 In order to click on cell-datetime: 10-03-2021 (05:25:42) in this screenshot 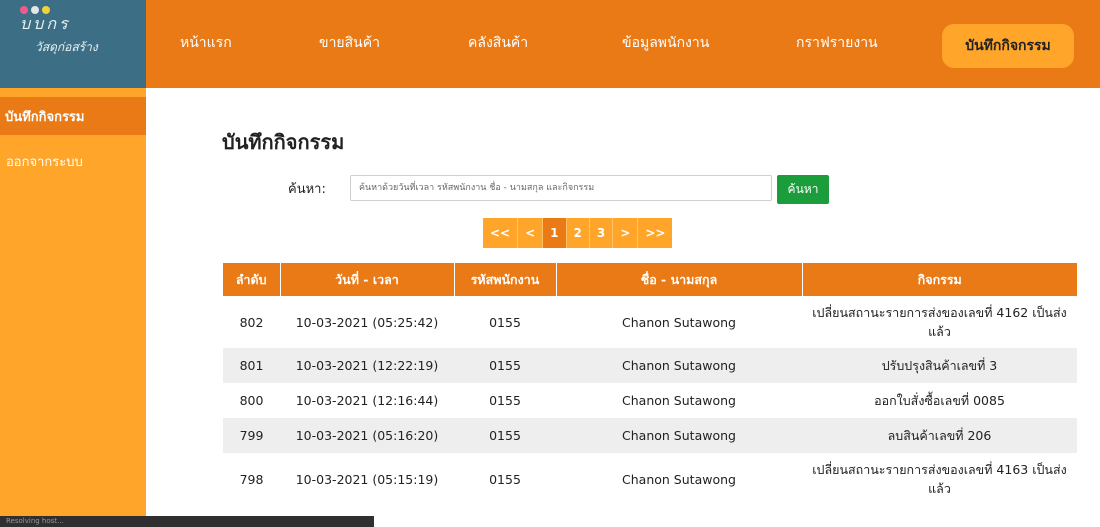, I will do `click(367, 322)`.